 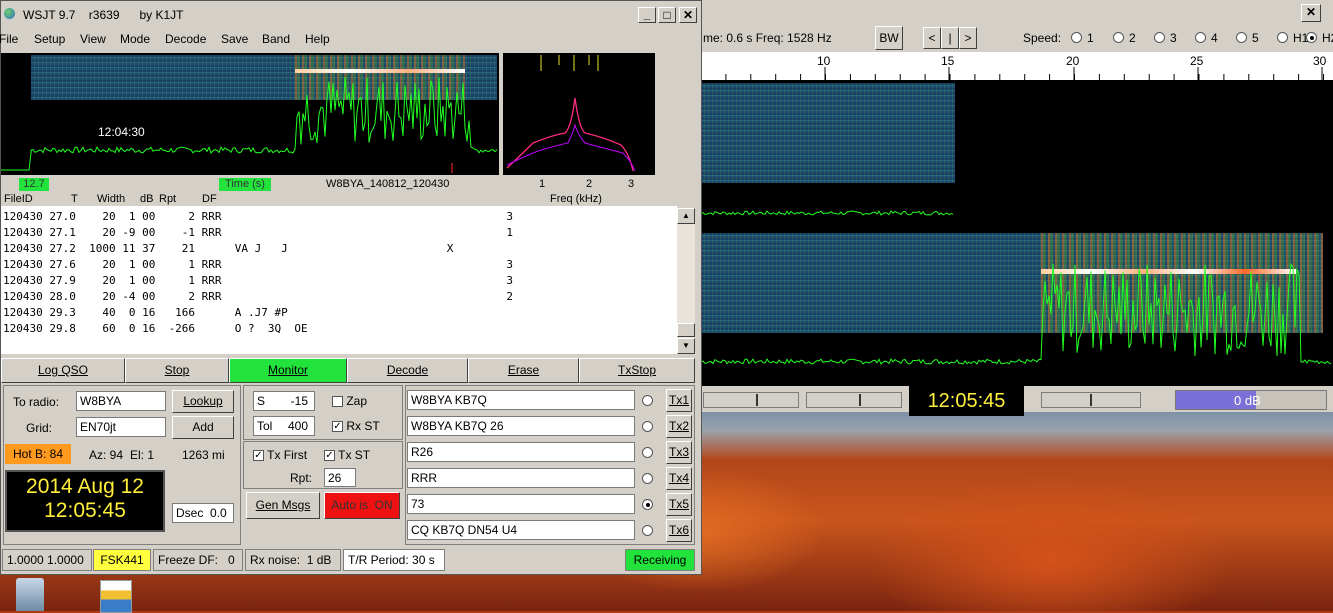 I want to click on auto-button: Auto is ON, so click(x=362, y=505).